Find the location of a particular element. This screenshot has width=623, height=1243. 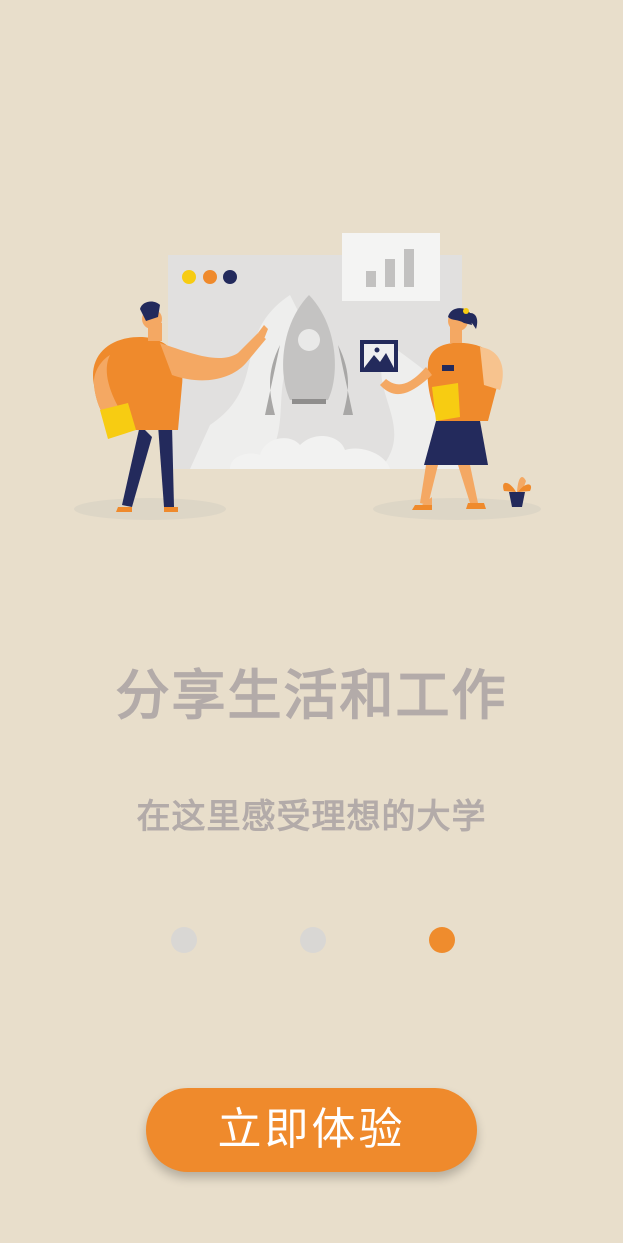

start-experience-button: 立即体验 is located at coordinates (311, 1130).